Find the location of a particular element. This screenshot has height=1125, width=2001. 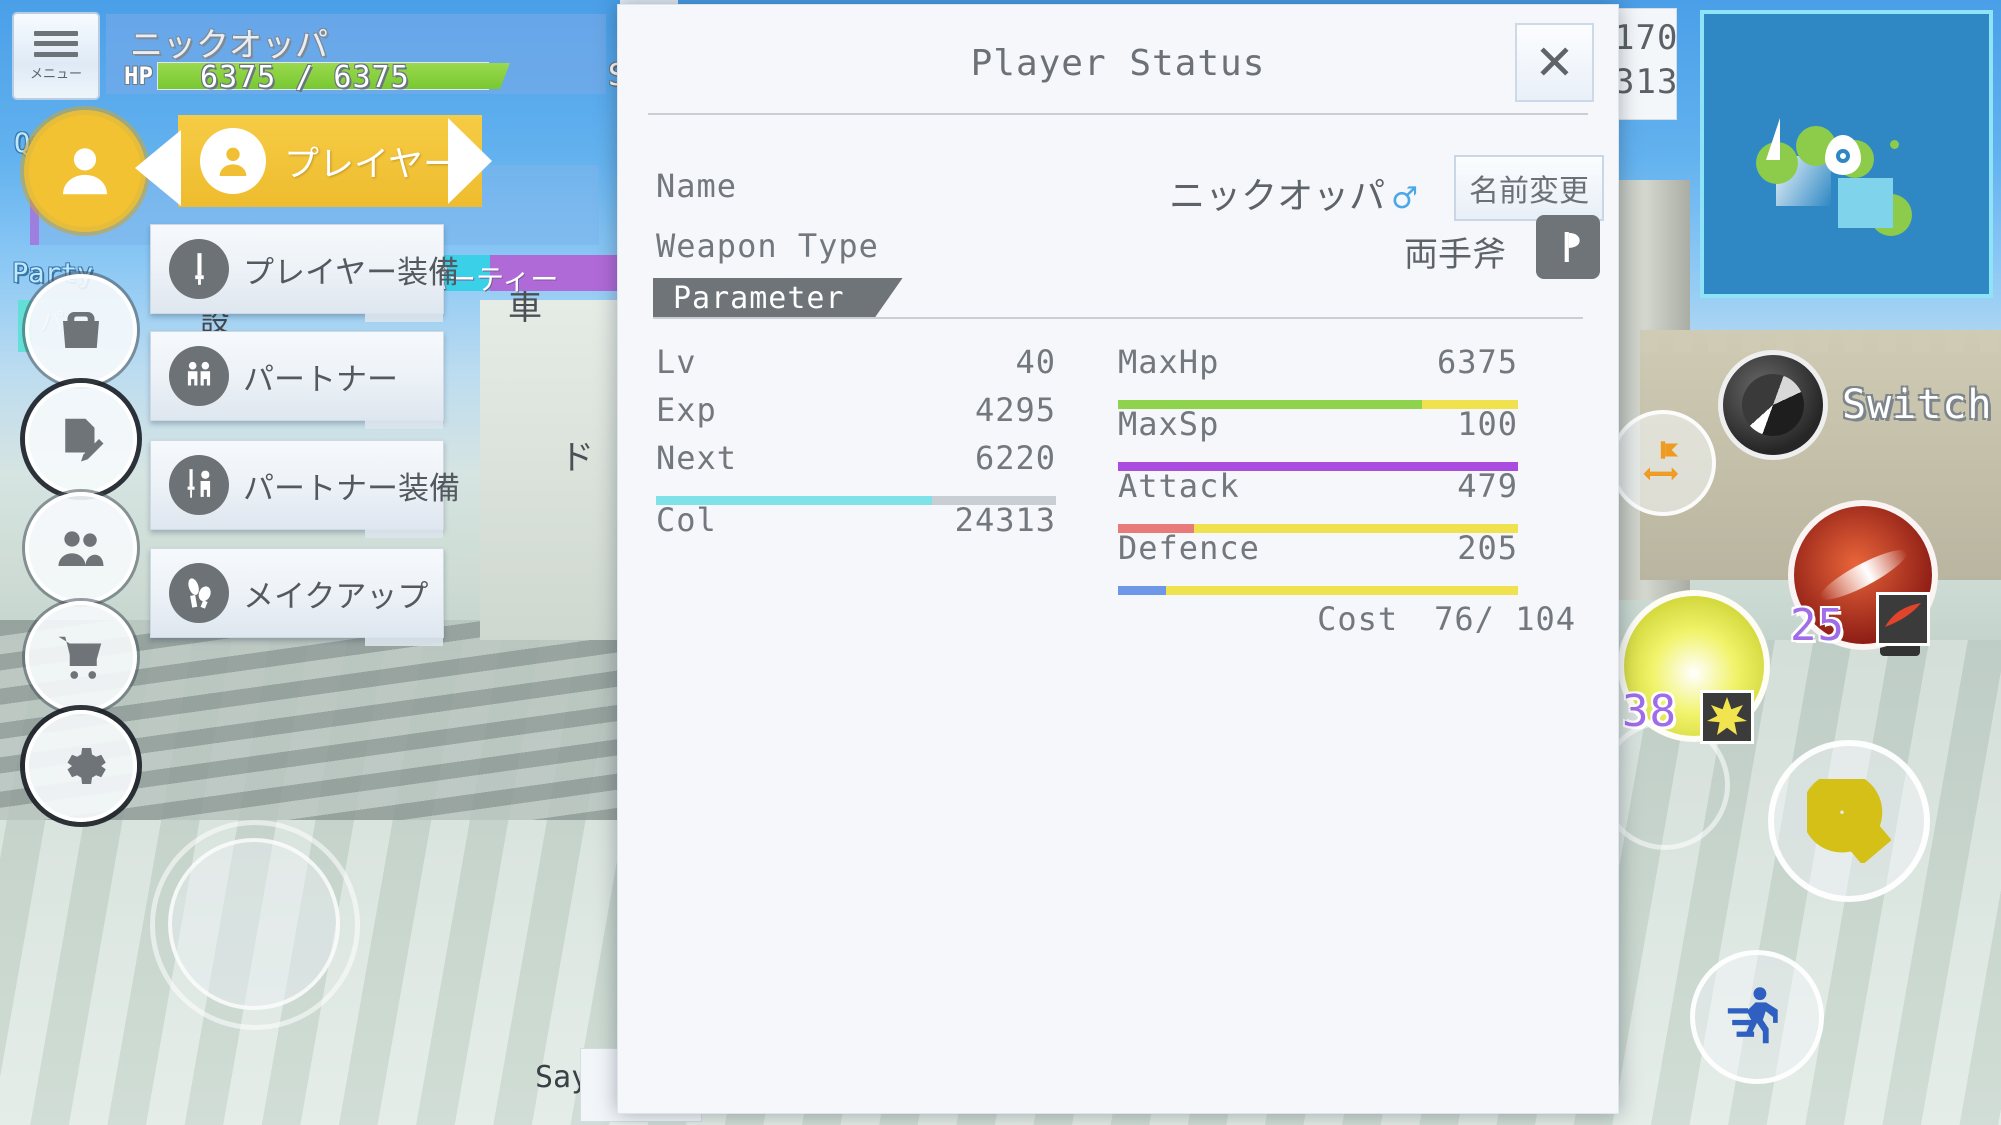

hamburger-icon is located at coordinates (56, 43).